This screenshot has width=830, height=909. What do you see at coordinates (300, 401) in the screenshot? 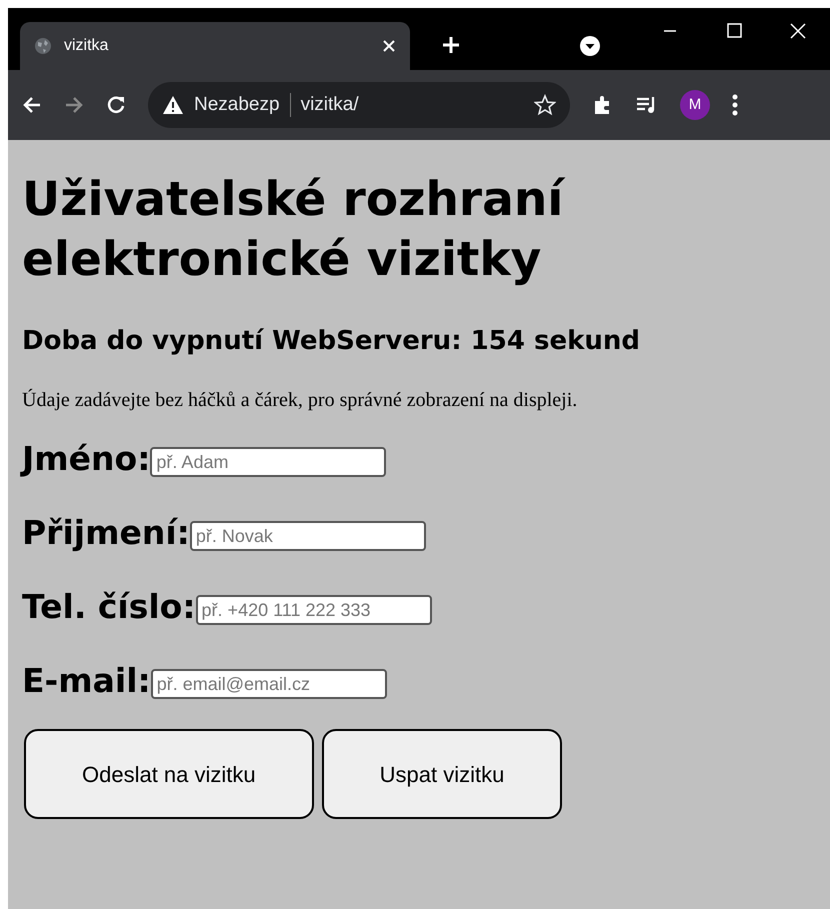
I see `instruction-text: Údaje zadávejte bez háčků a čárek, pro správné zobrazení na displeji.` at bounding box center [300, 401].